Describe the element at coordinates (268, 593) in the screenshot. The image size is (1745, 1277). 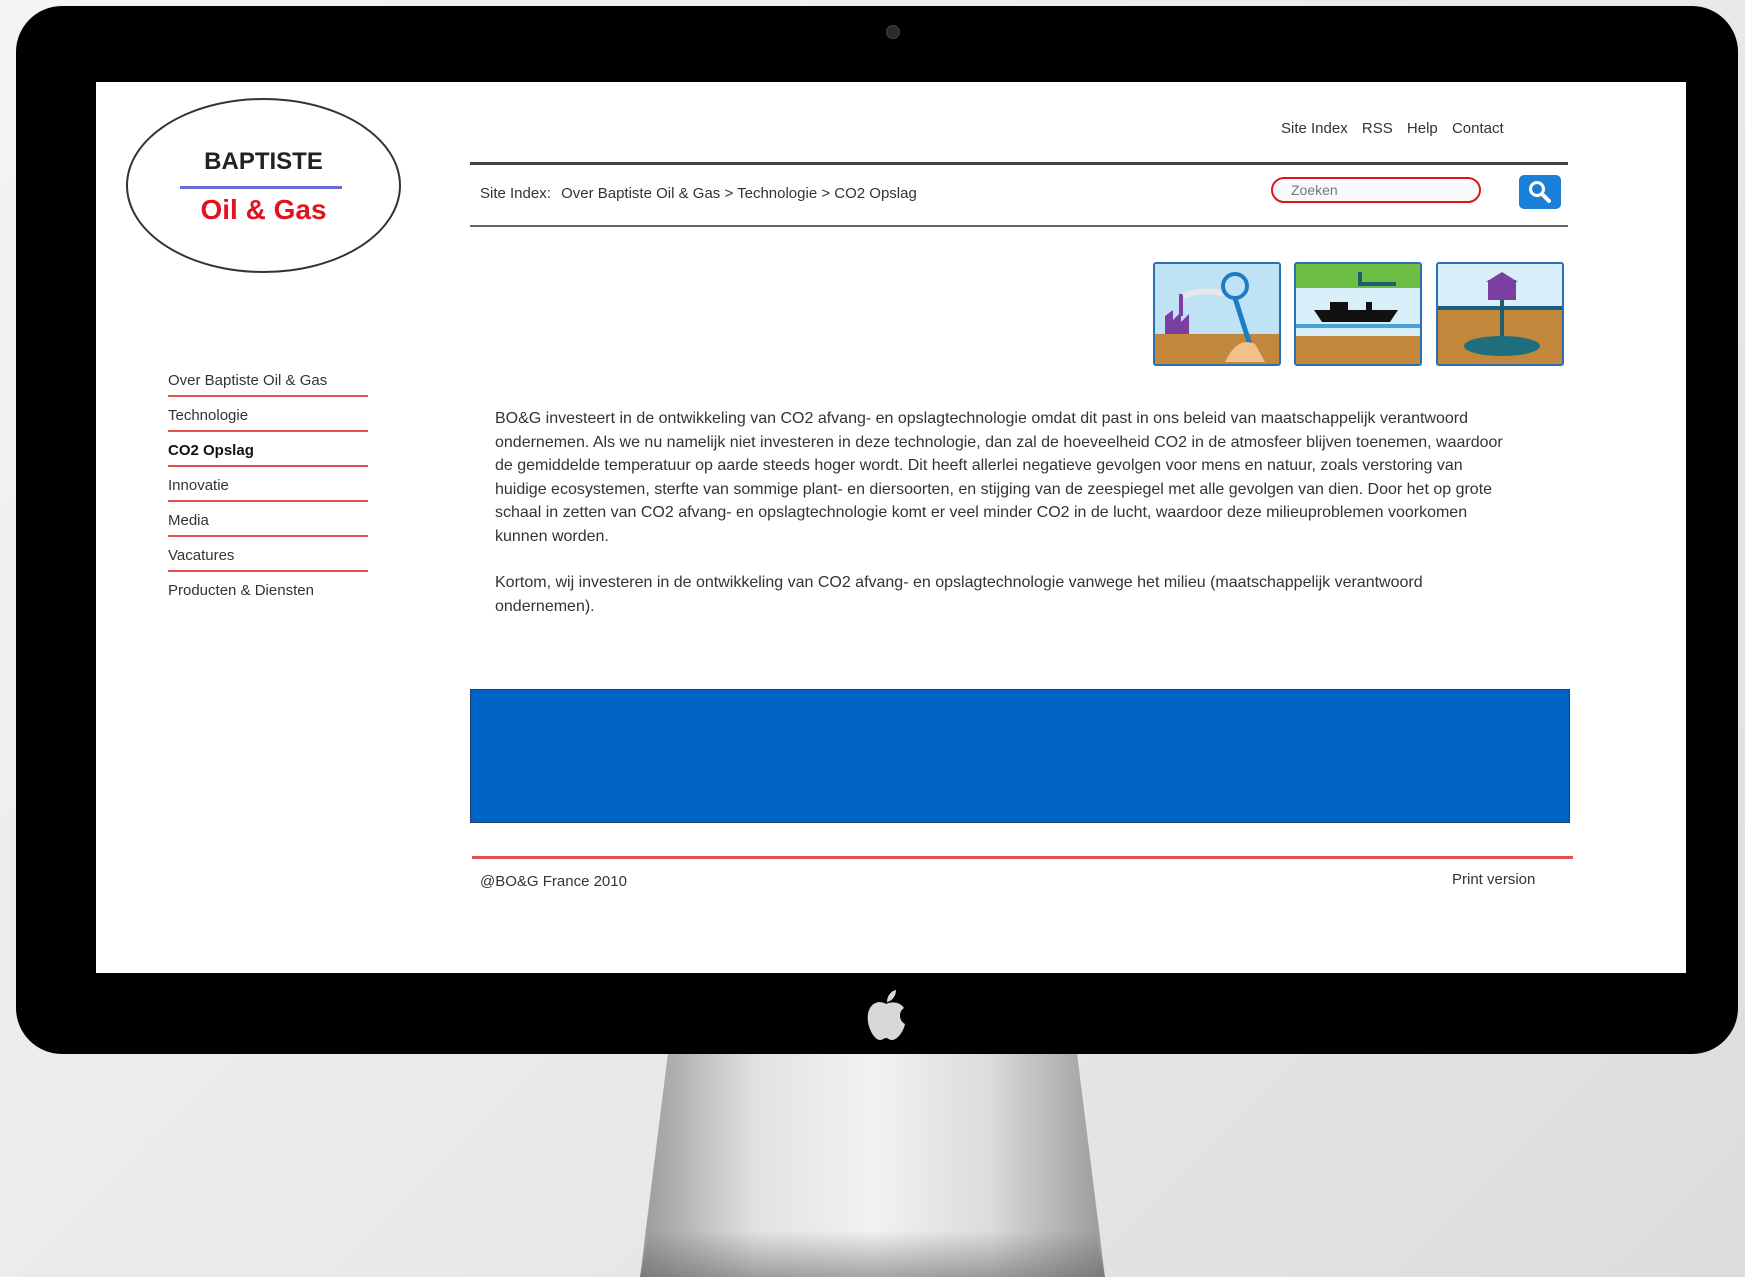
I see `nav-item-producten-diensten: Producten & Diensten` at that location.